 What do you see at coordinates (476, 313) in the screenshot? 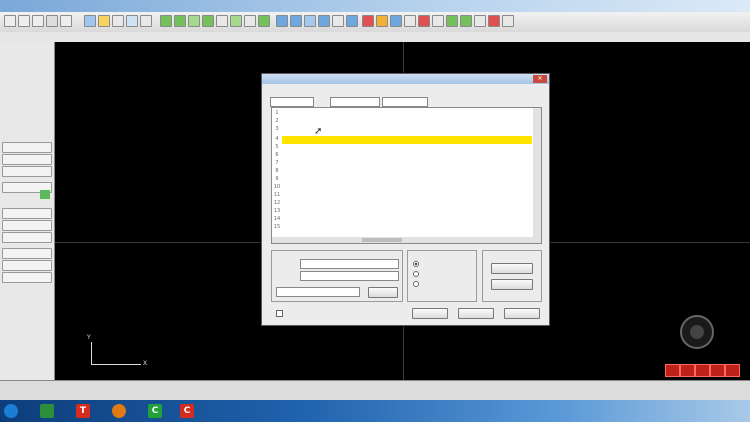
I see `apply-button` at bounding box center [476, 313].